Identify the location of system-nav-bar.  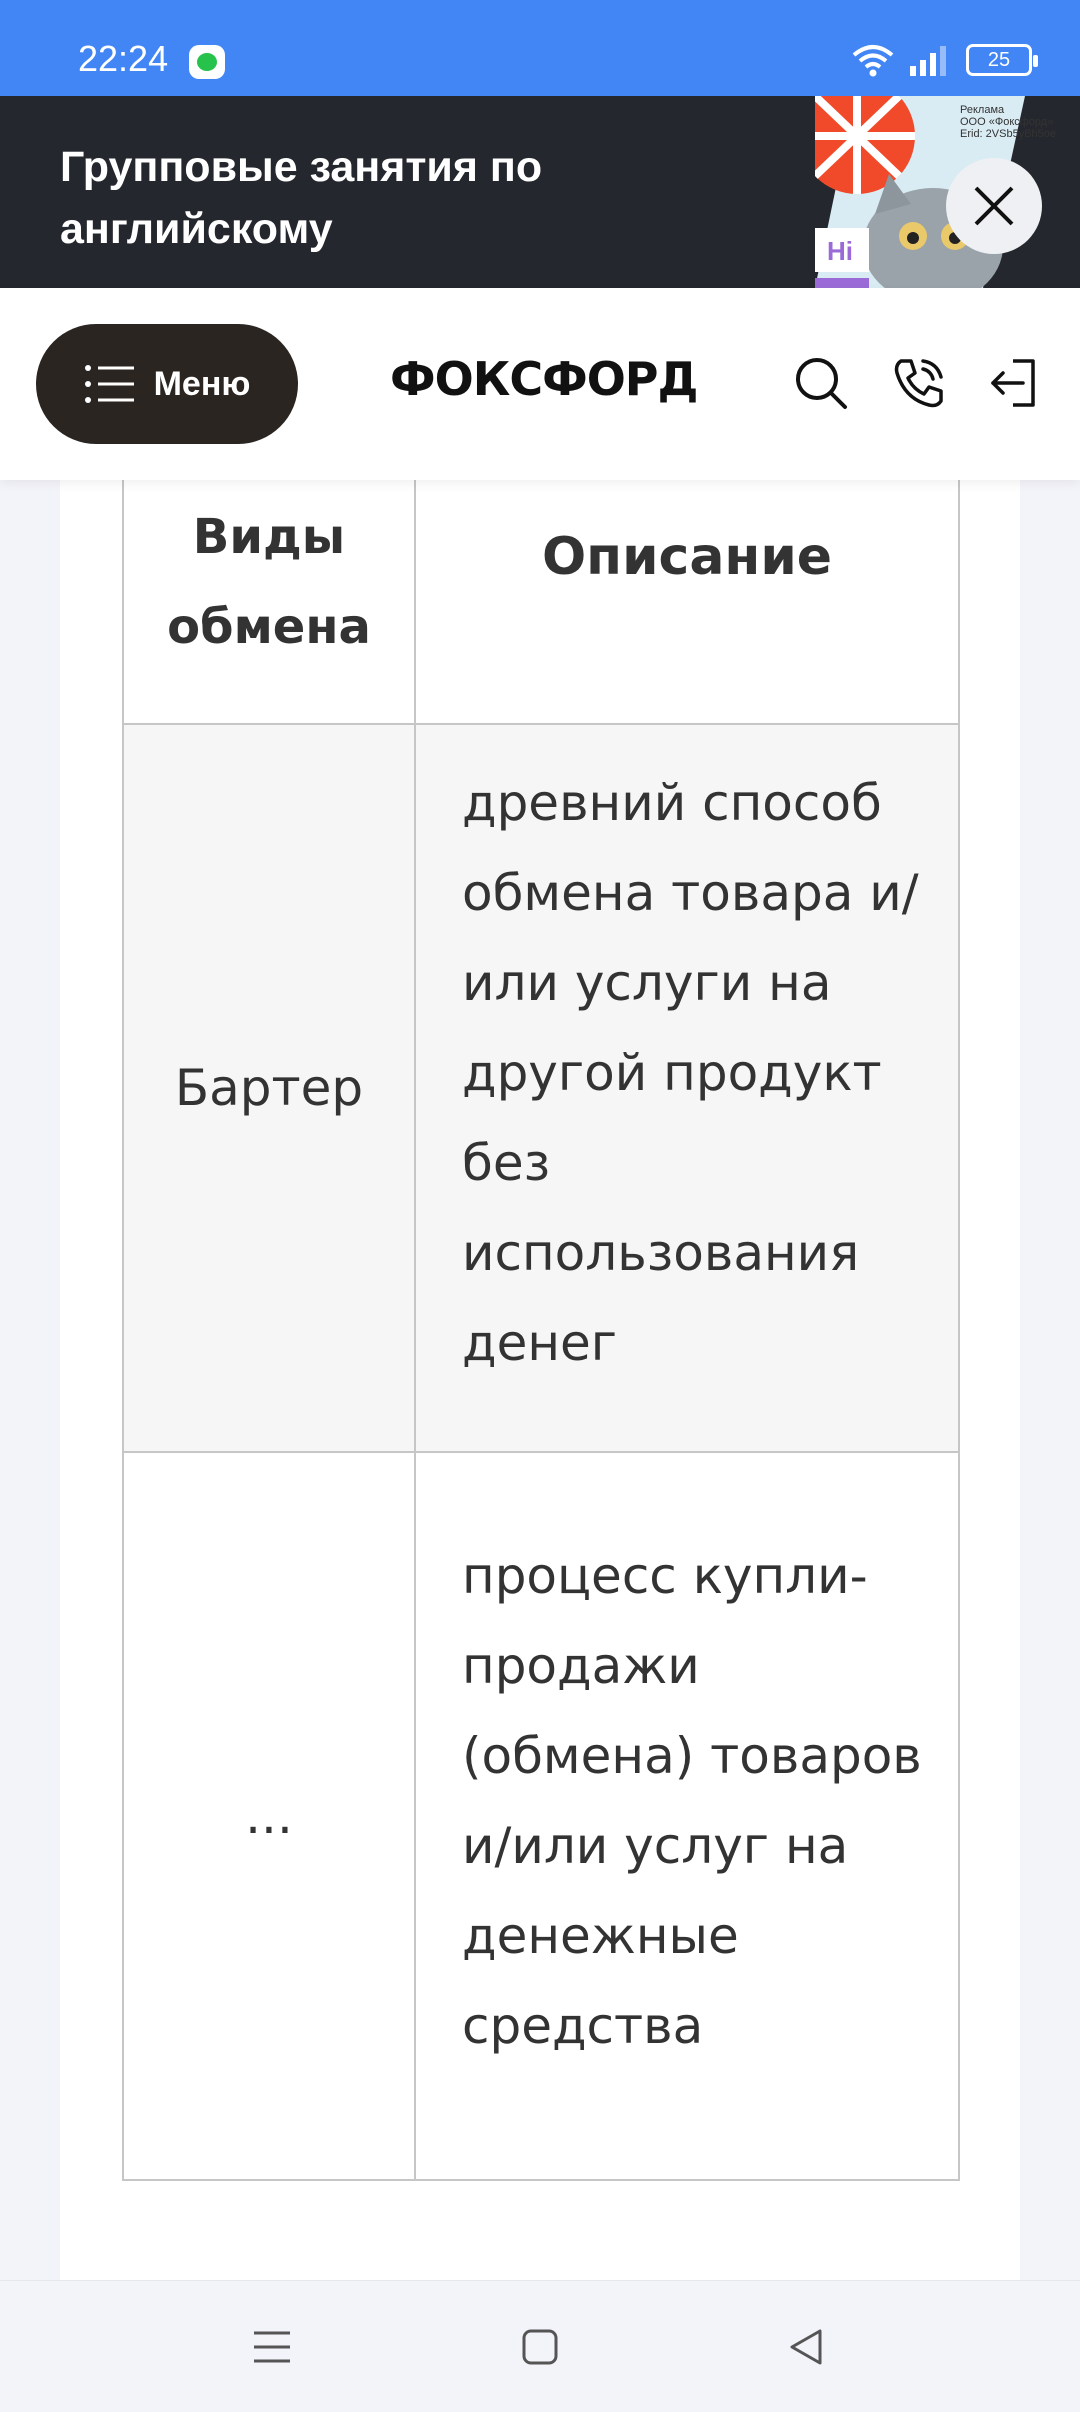
(540, 2346).